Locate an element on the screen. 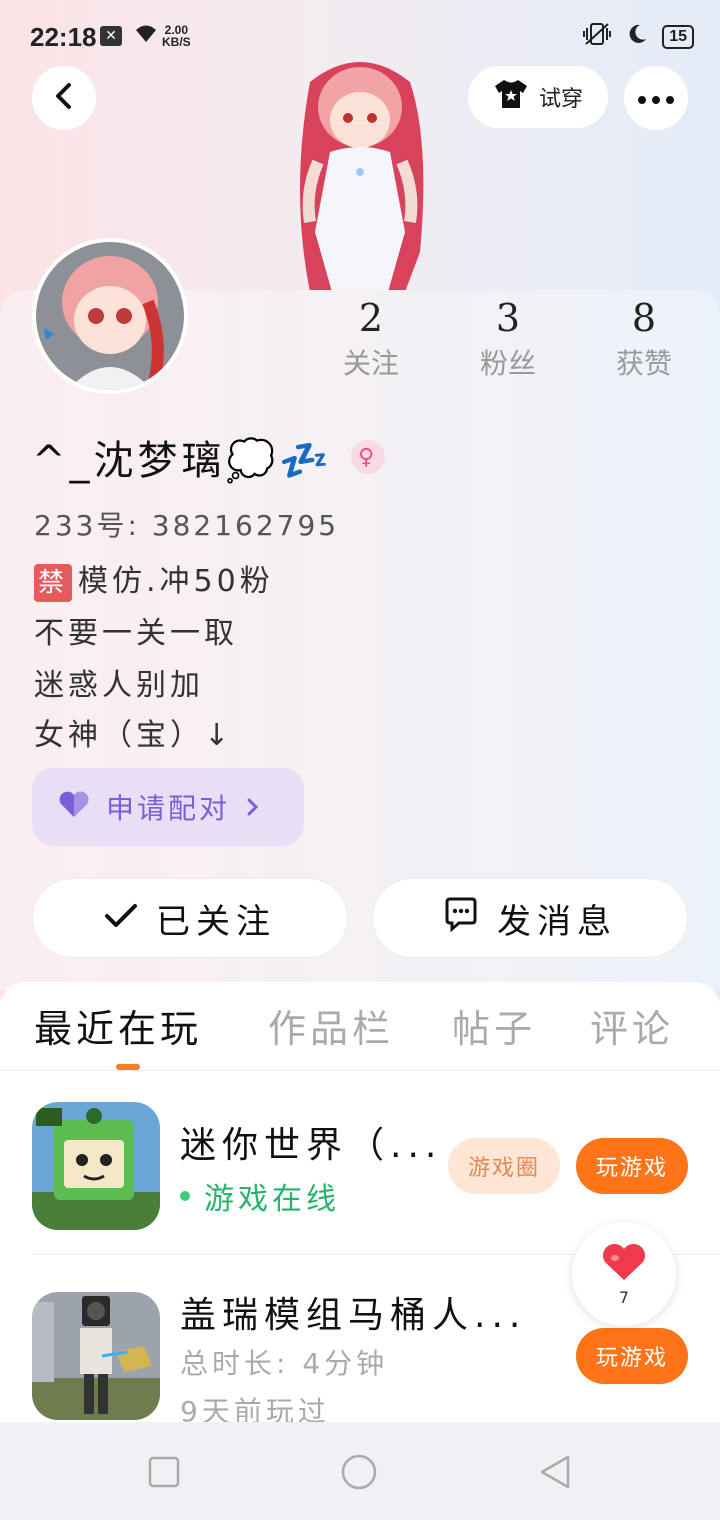 The width and height of the screenshot is (720, 1520). like-float-button: 7 is located at coordinates (624, 1274).